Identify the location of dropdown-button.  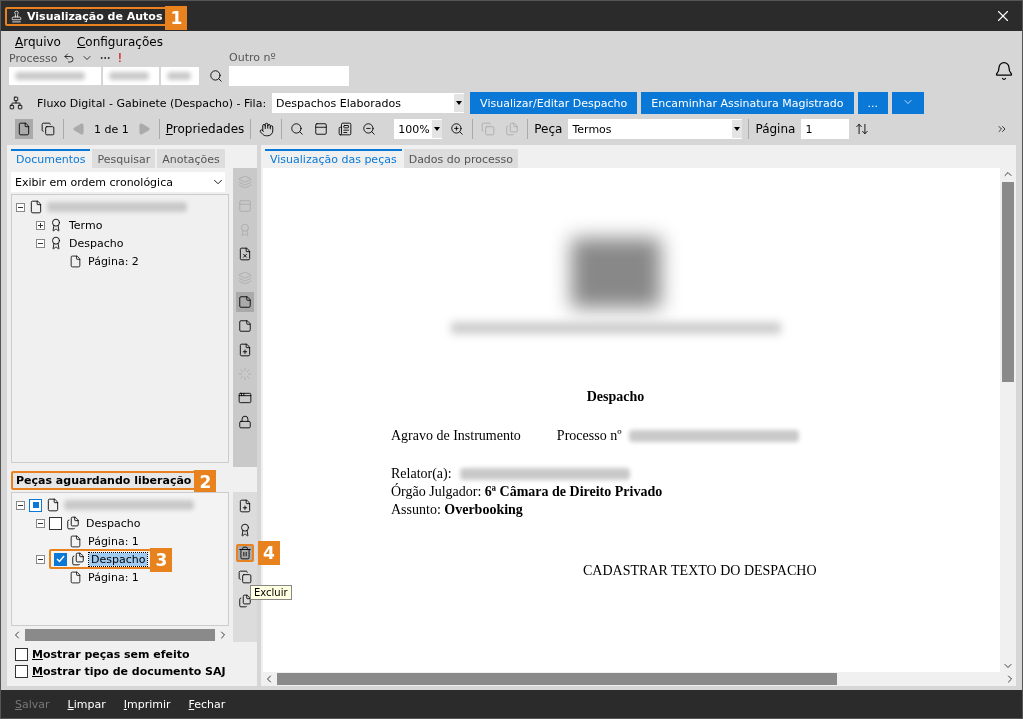
(908, 103).